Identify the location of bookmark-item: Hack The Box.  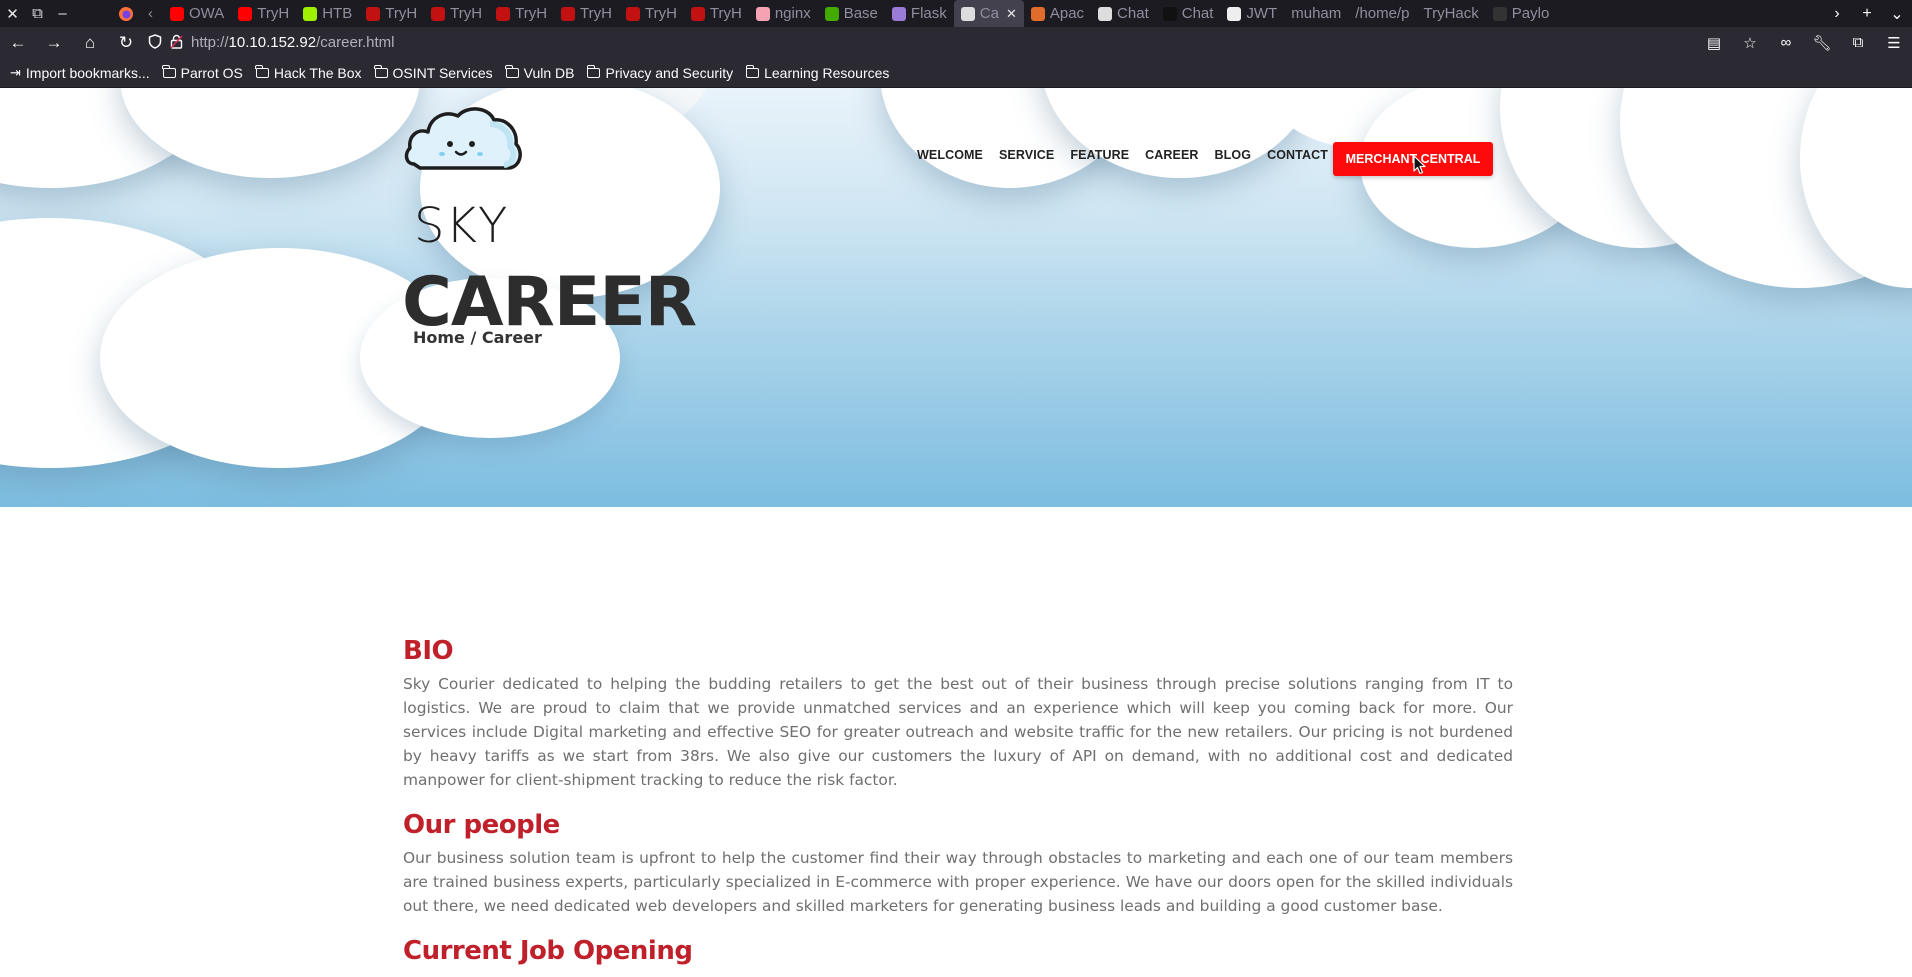
(308, 72).